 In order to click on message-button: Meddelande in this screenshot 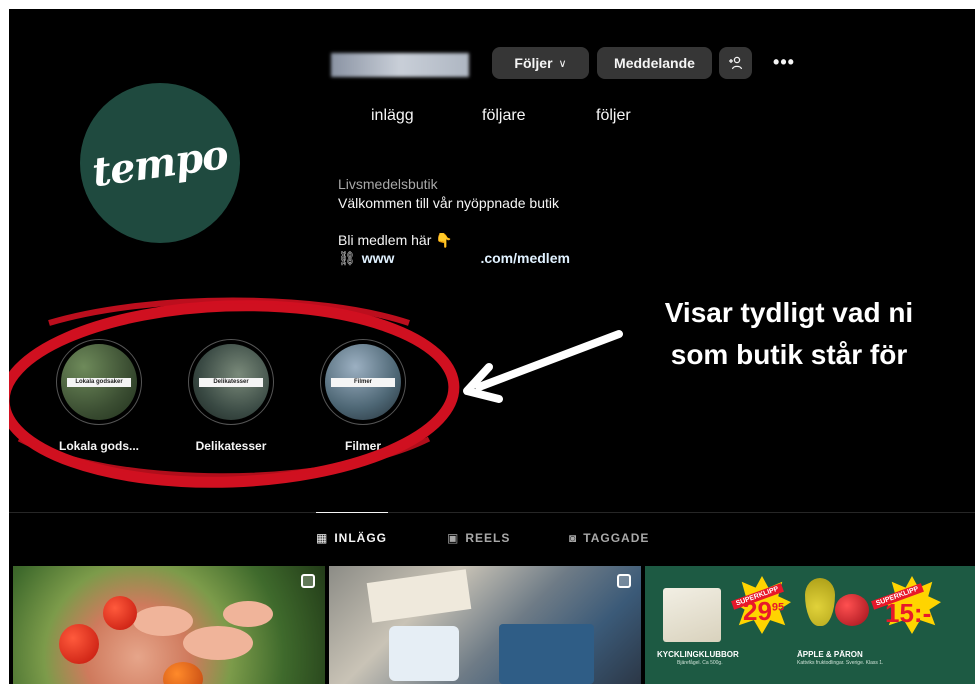, I will do `click(654, 63)`.